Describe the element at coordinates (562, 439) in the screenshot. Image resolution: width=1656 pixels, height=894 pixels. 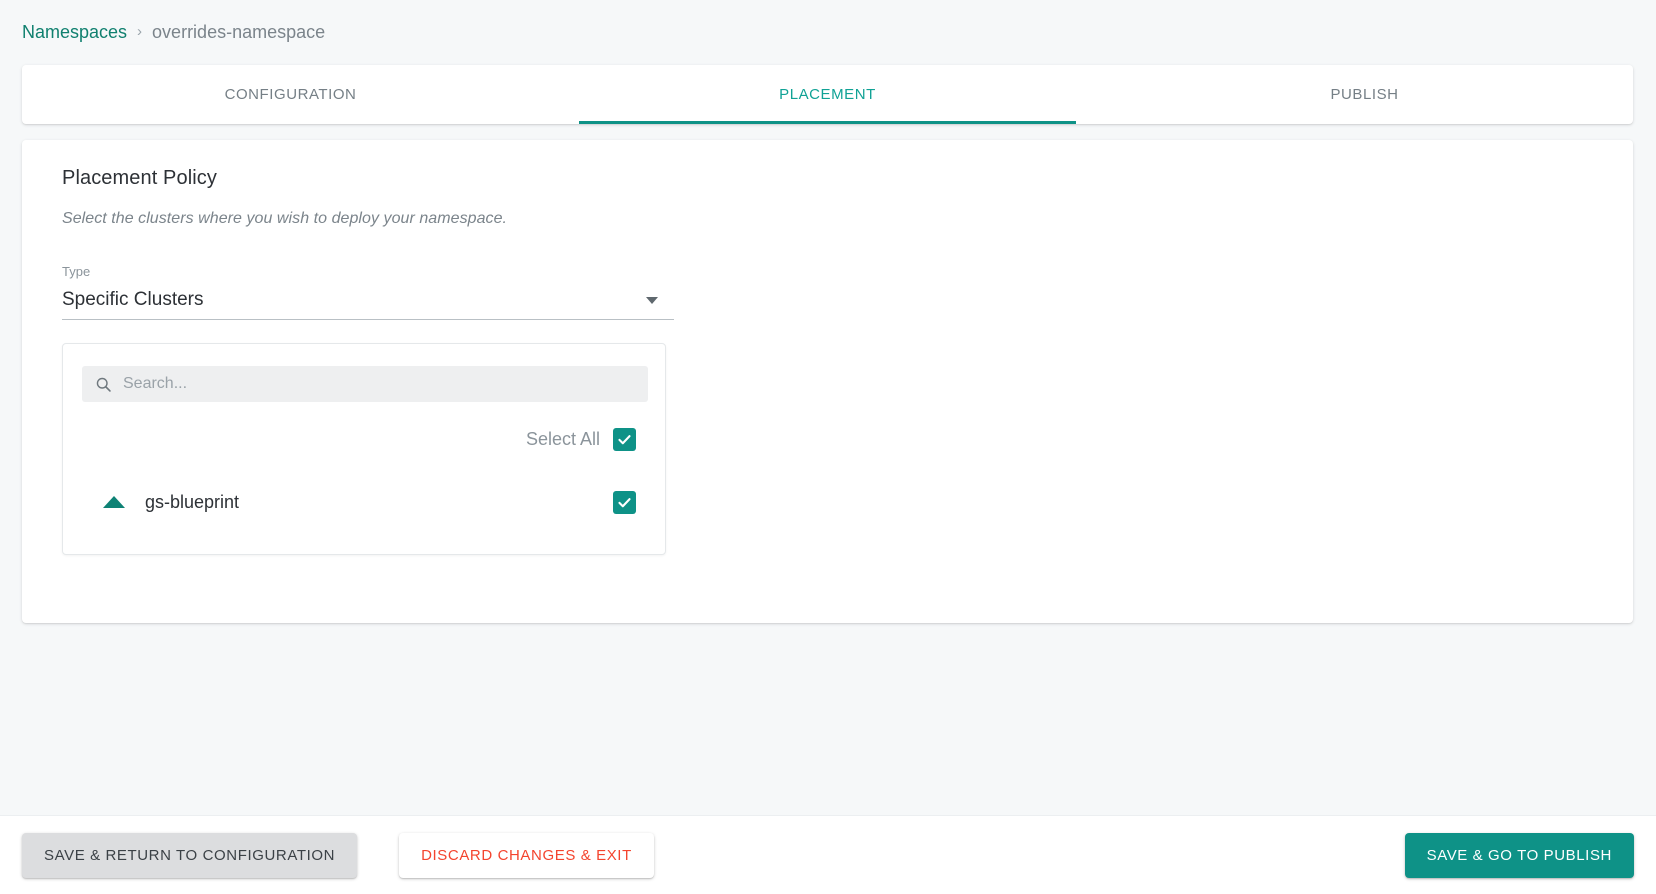
I see `select-all-label: Select All` at that location.